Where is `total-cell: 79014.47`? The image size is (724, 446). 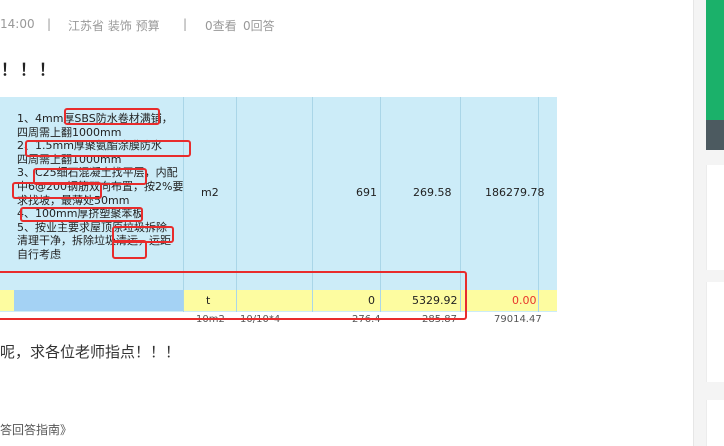 total-cell: 79014.47 is located at coordinates (518, 319).